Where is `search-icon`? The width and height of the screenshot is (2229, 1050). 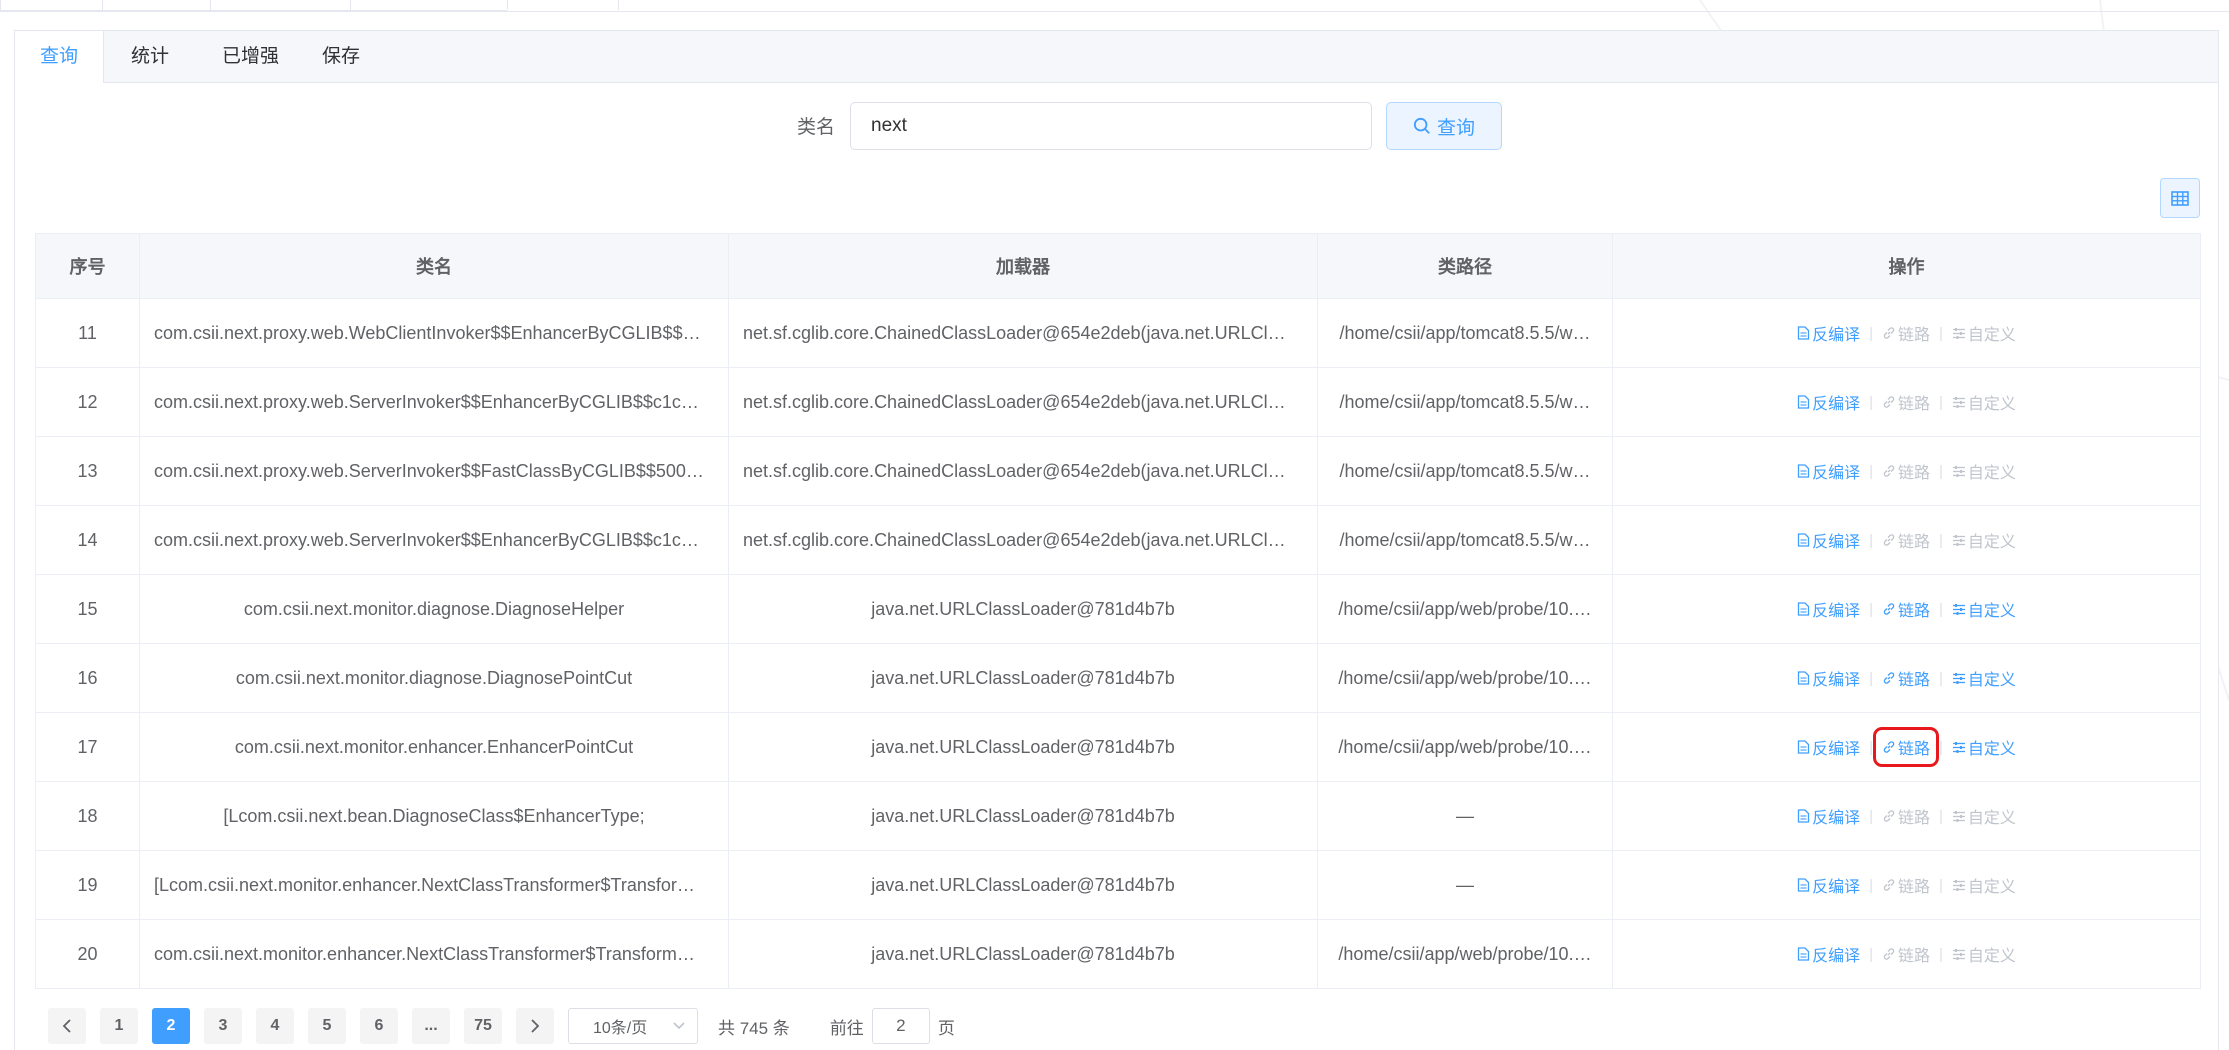
search-icon is located at coordinates (1421, 125).